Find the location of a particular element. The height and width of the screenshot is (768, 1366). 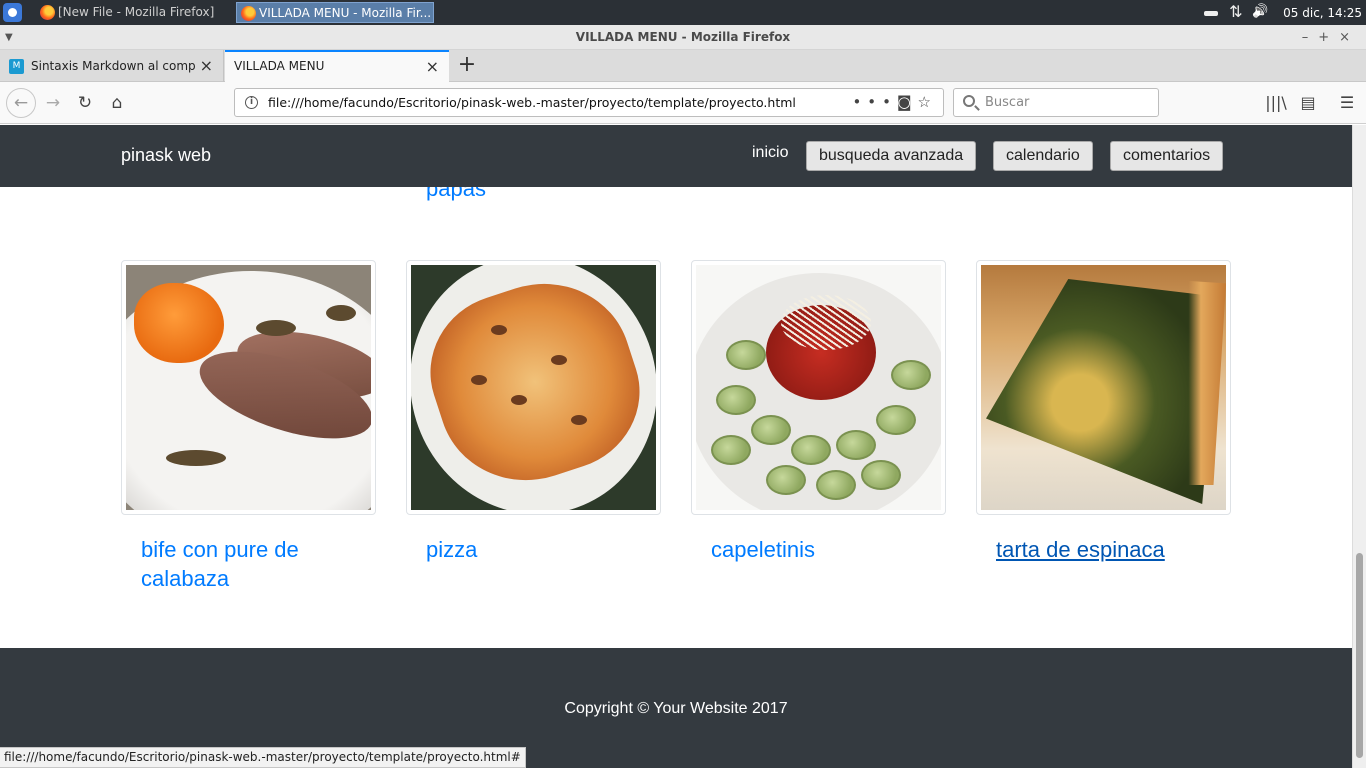

busqueda-avanzada-button: busqueda avanzada is located at coordinates (891, 156).